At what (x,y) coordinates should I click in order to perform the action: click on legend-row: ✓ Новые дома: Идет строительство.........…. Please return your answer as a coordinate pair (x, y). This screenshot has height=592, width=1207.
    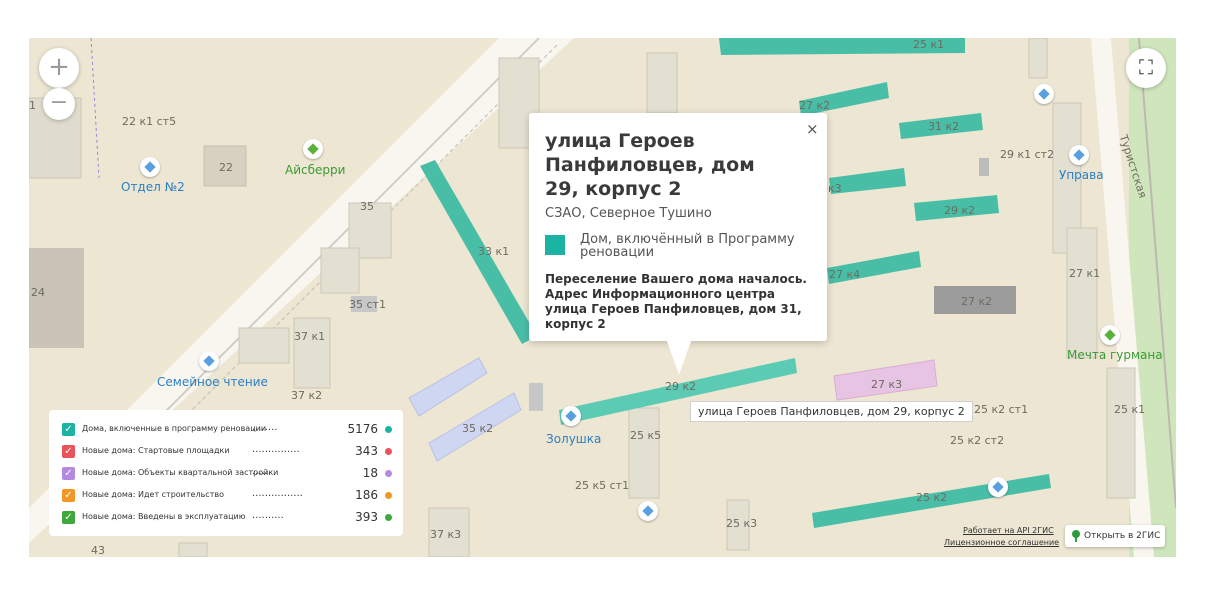
    Looking at the image, I should click on (227, 496).